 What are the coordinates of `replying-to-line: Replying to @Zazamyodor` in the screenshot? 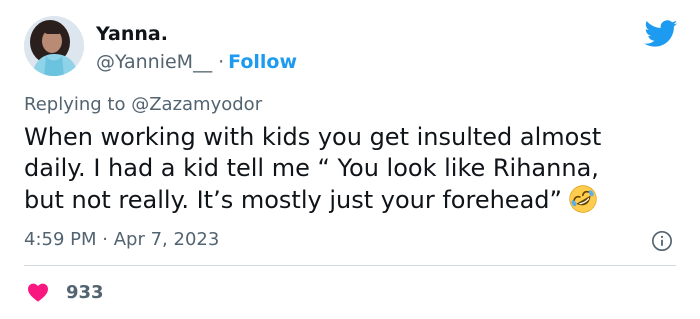 It's located at (143, 105).